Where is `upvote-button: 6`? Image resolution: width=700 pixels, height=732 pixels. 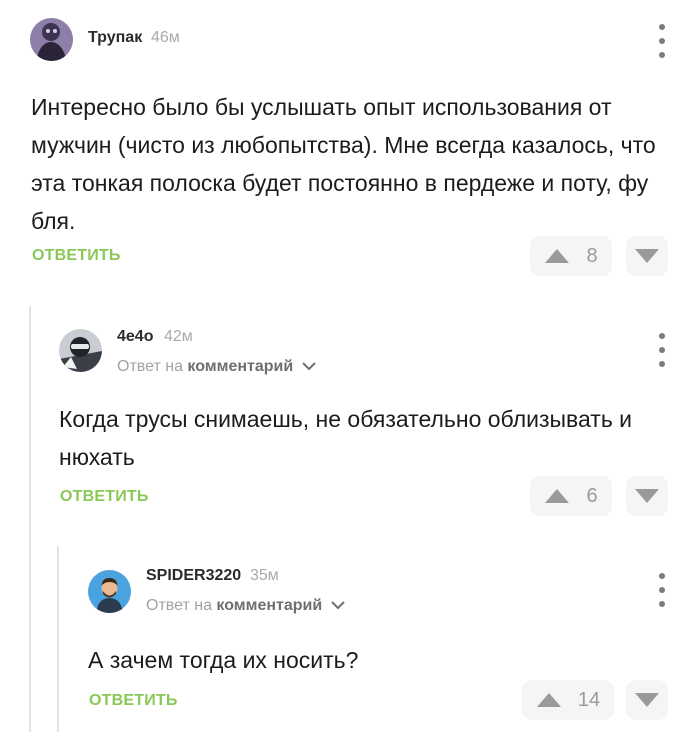 upvote-button: 6 is located at coordinates (571, 496).